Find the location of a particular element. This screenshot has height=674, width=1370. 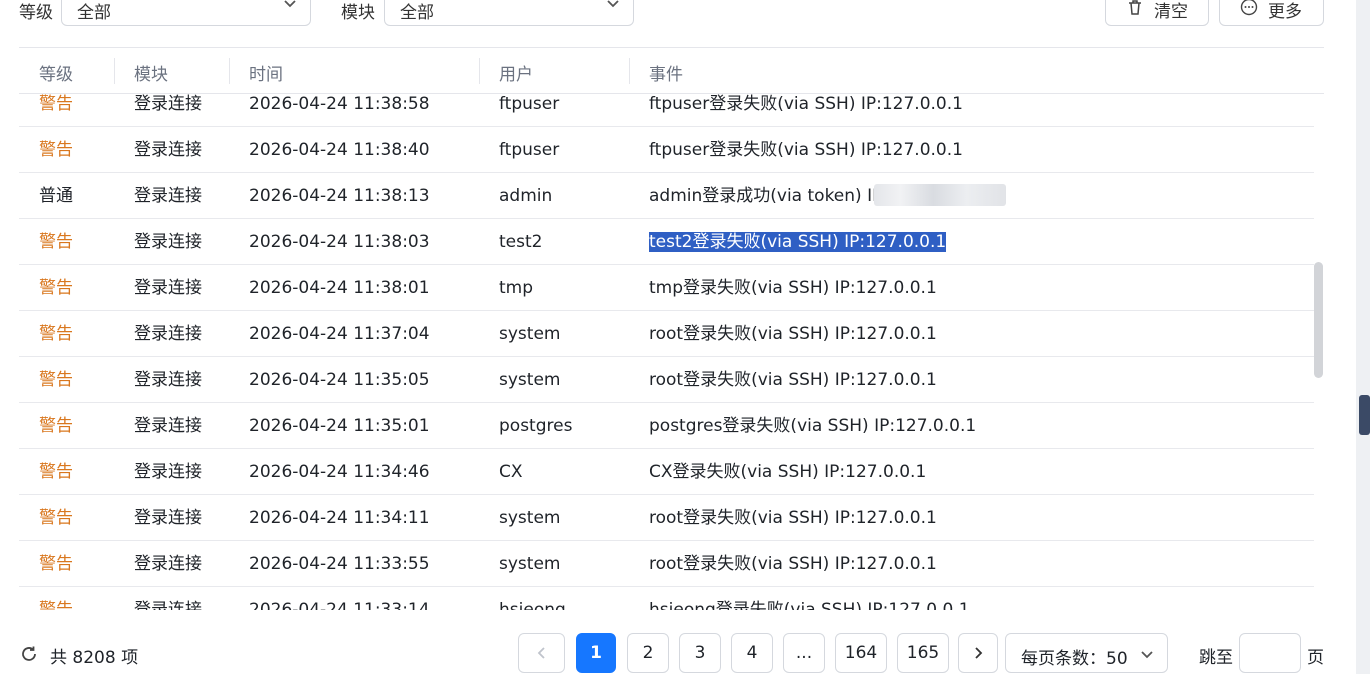

page-button-1: 1 is located at coordinates (596, 653).